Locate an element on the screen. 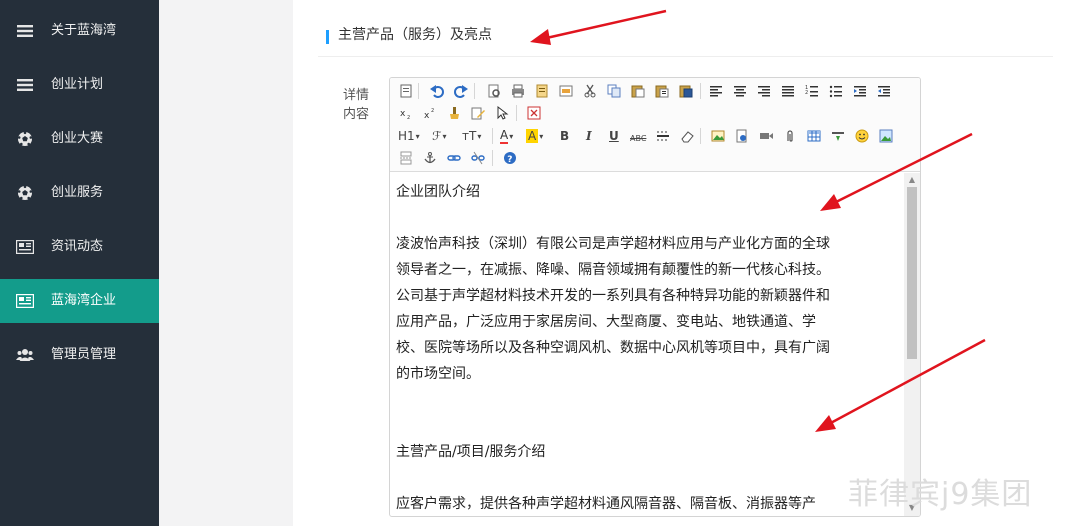 The height and width of the screenshot is (526, 1078). font-size-label: тT is located at coordinates (469, 136).